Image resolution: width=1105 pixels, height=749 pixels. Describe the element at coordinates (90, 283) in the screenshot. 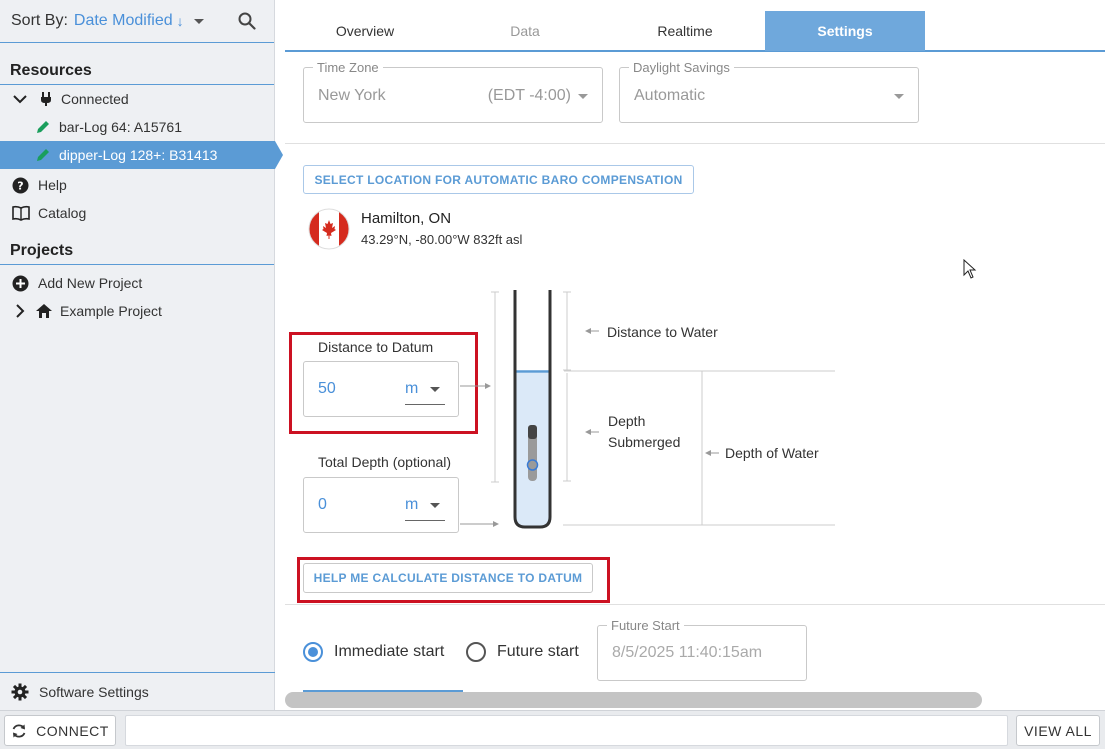

I see `add-project-label: Add New Project` at that location.